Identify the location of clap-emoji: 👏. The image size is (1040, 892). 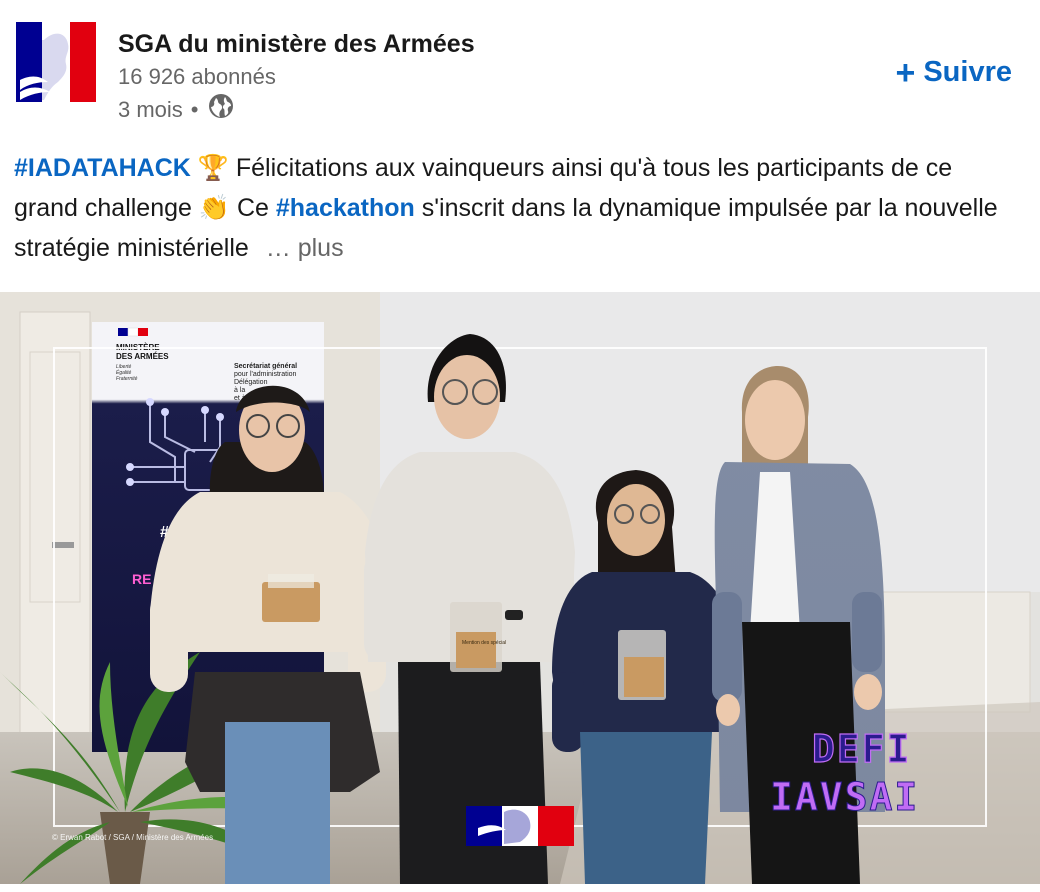
(214, 208).